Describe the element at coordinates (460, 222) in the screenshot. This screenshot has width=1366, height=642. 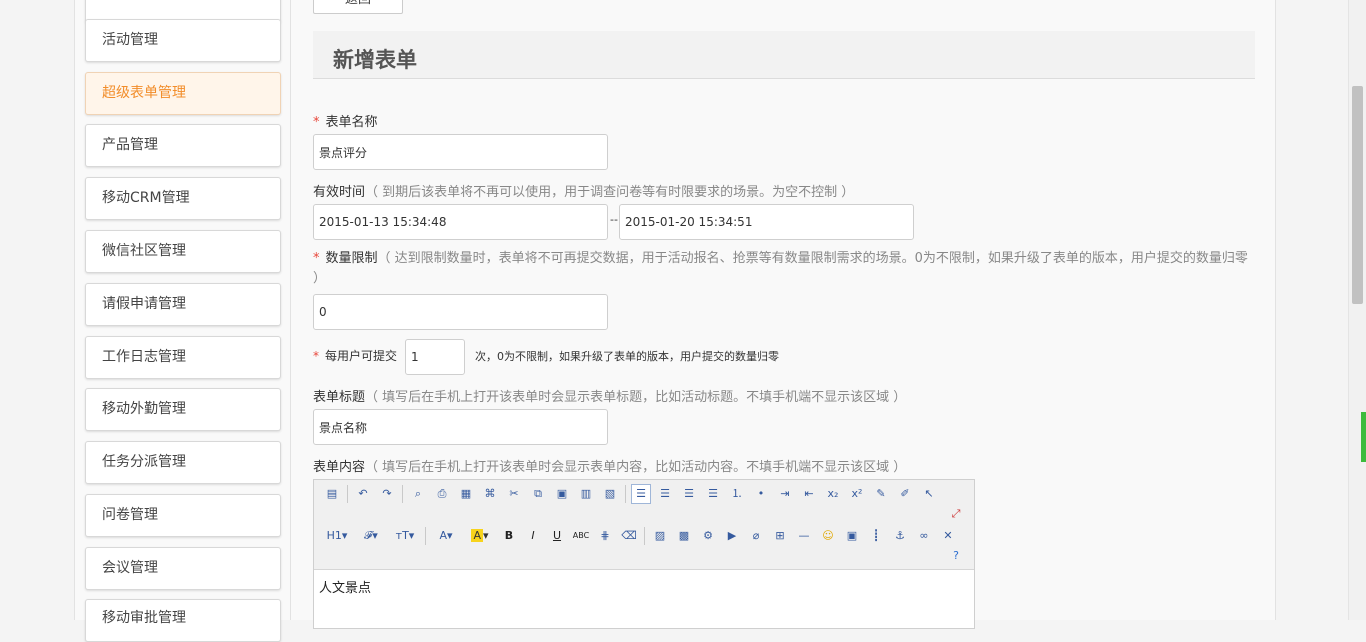
I see `start-time-input` at that location.